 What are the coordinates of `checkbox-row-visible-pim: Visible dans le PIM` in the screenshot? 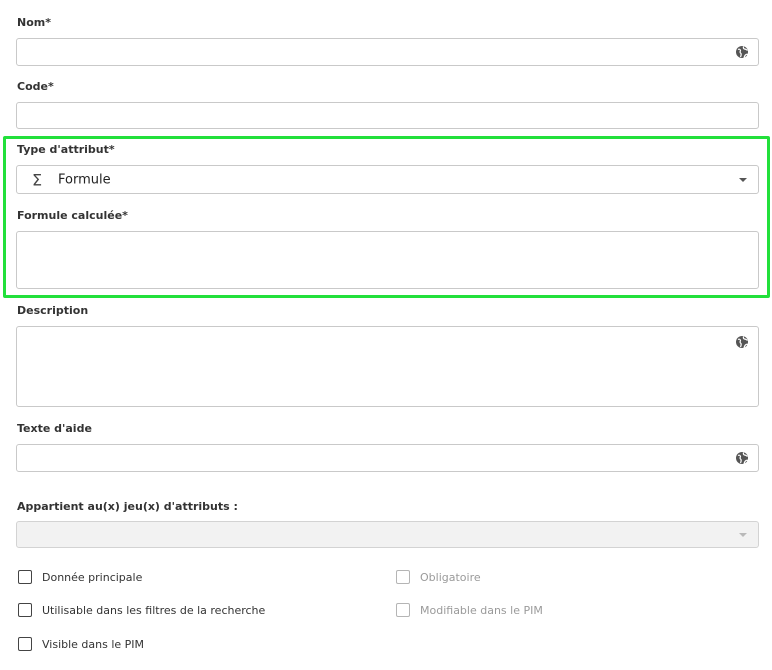 It's located at (81, 644).